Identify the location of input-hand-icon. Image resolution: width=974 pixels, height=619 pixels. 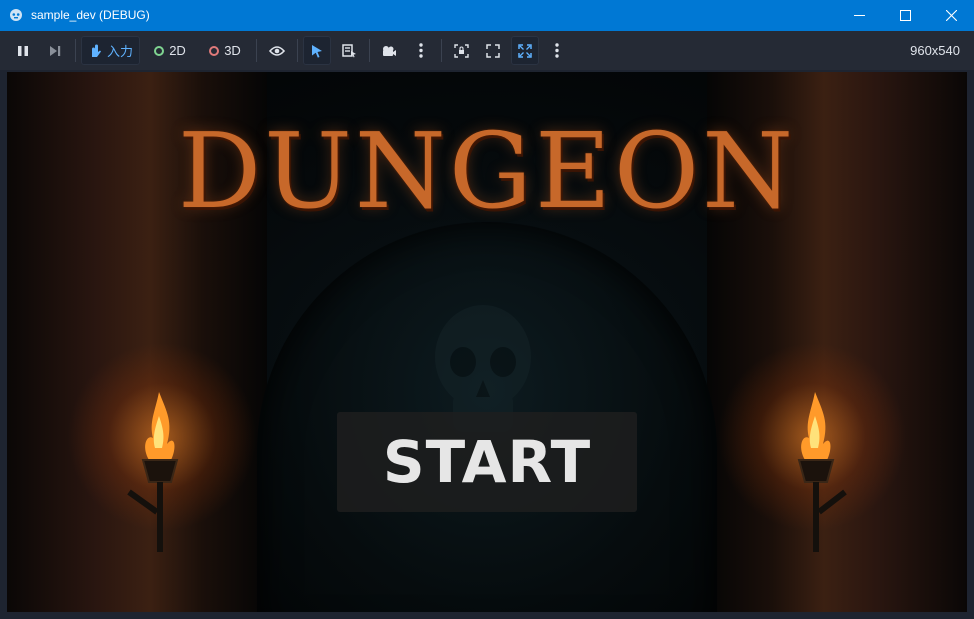
(96, 50).